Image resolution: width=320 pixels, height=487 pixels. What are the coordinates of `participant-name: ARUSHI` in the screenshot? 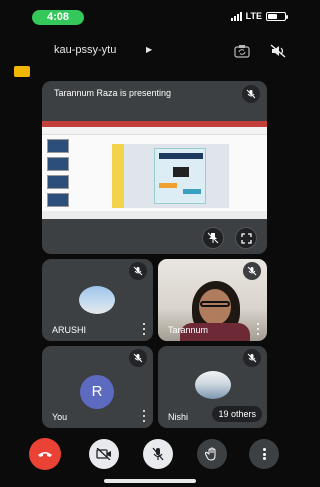 It's located at (69, 330).